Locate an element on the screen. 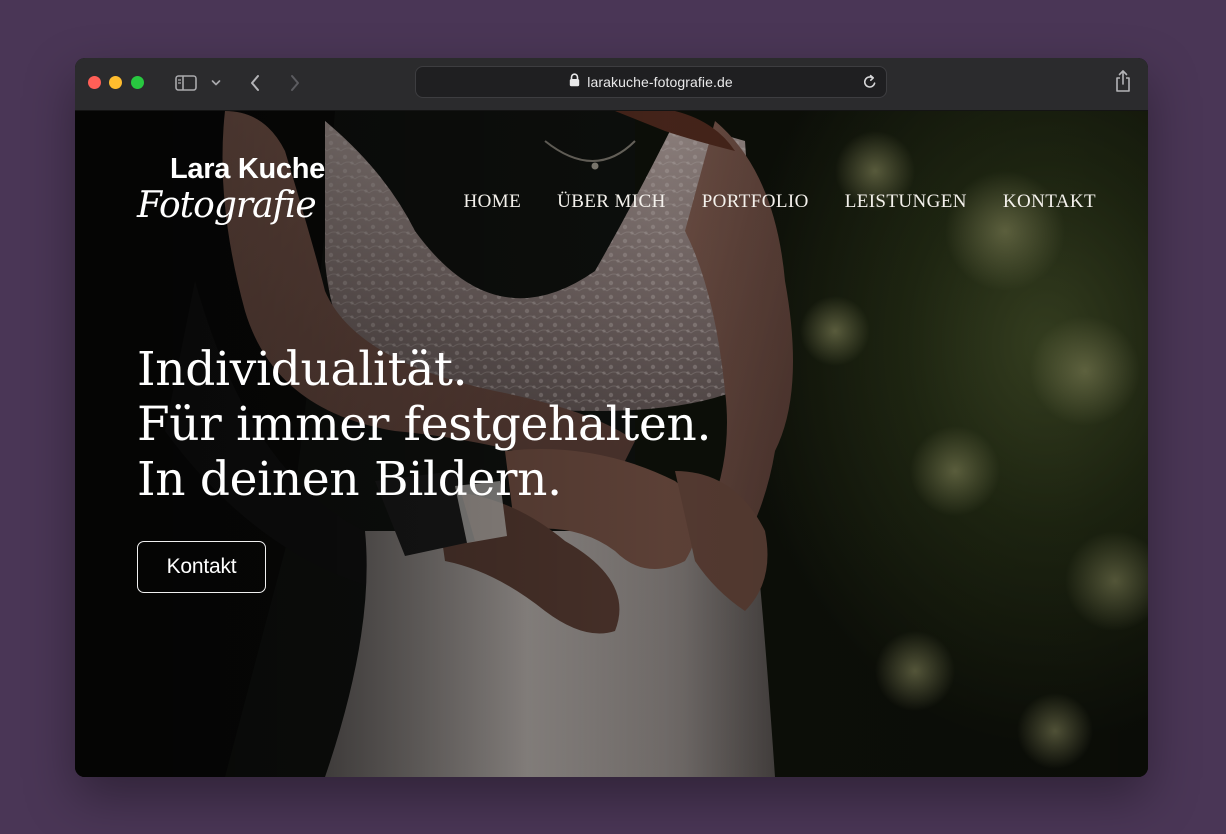 The image size is (1226, 834). nav-link-portfolio: PORTFOLIO is located at coordinates (755, 202).